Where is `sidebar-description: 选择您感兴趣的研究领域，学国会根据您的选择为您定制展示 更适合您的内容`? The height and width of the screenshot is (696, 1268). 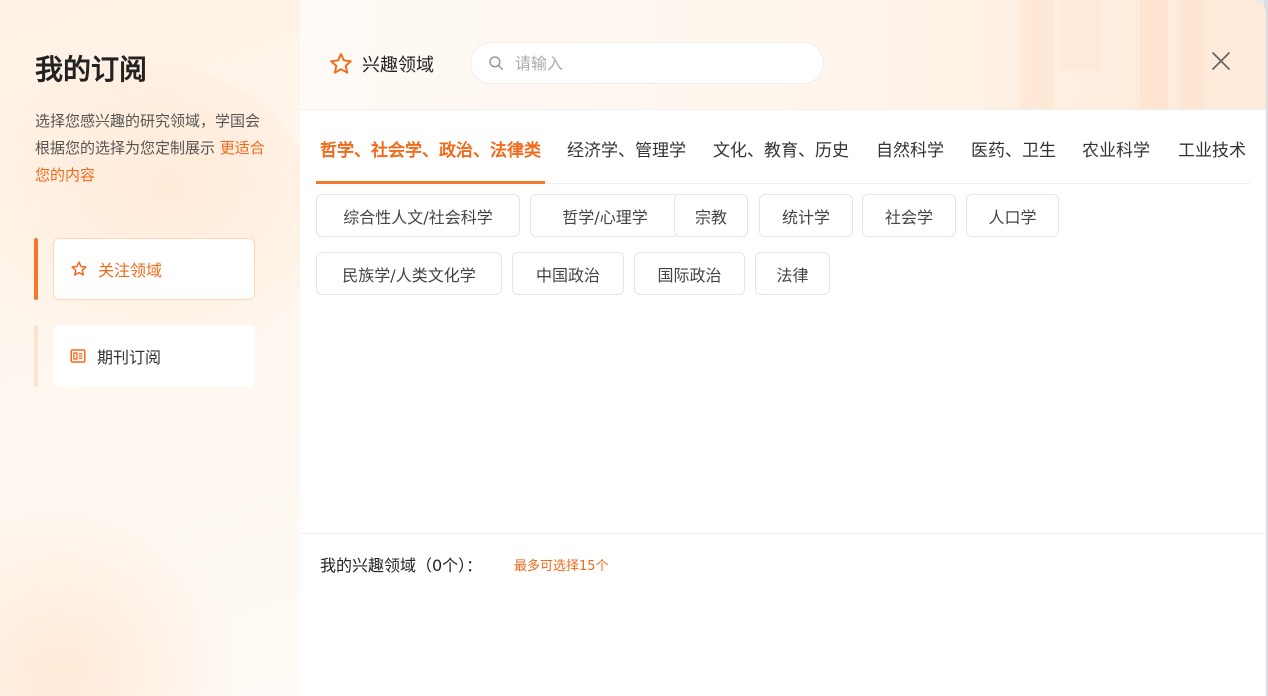 sidebar-description: 选择您感兴趣的研究领域，学国会根据您的选择为您定制展示 更适合您的内容 is located at coordinates (150, 148).